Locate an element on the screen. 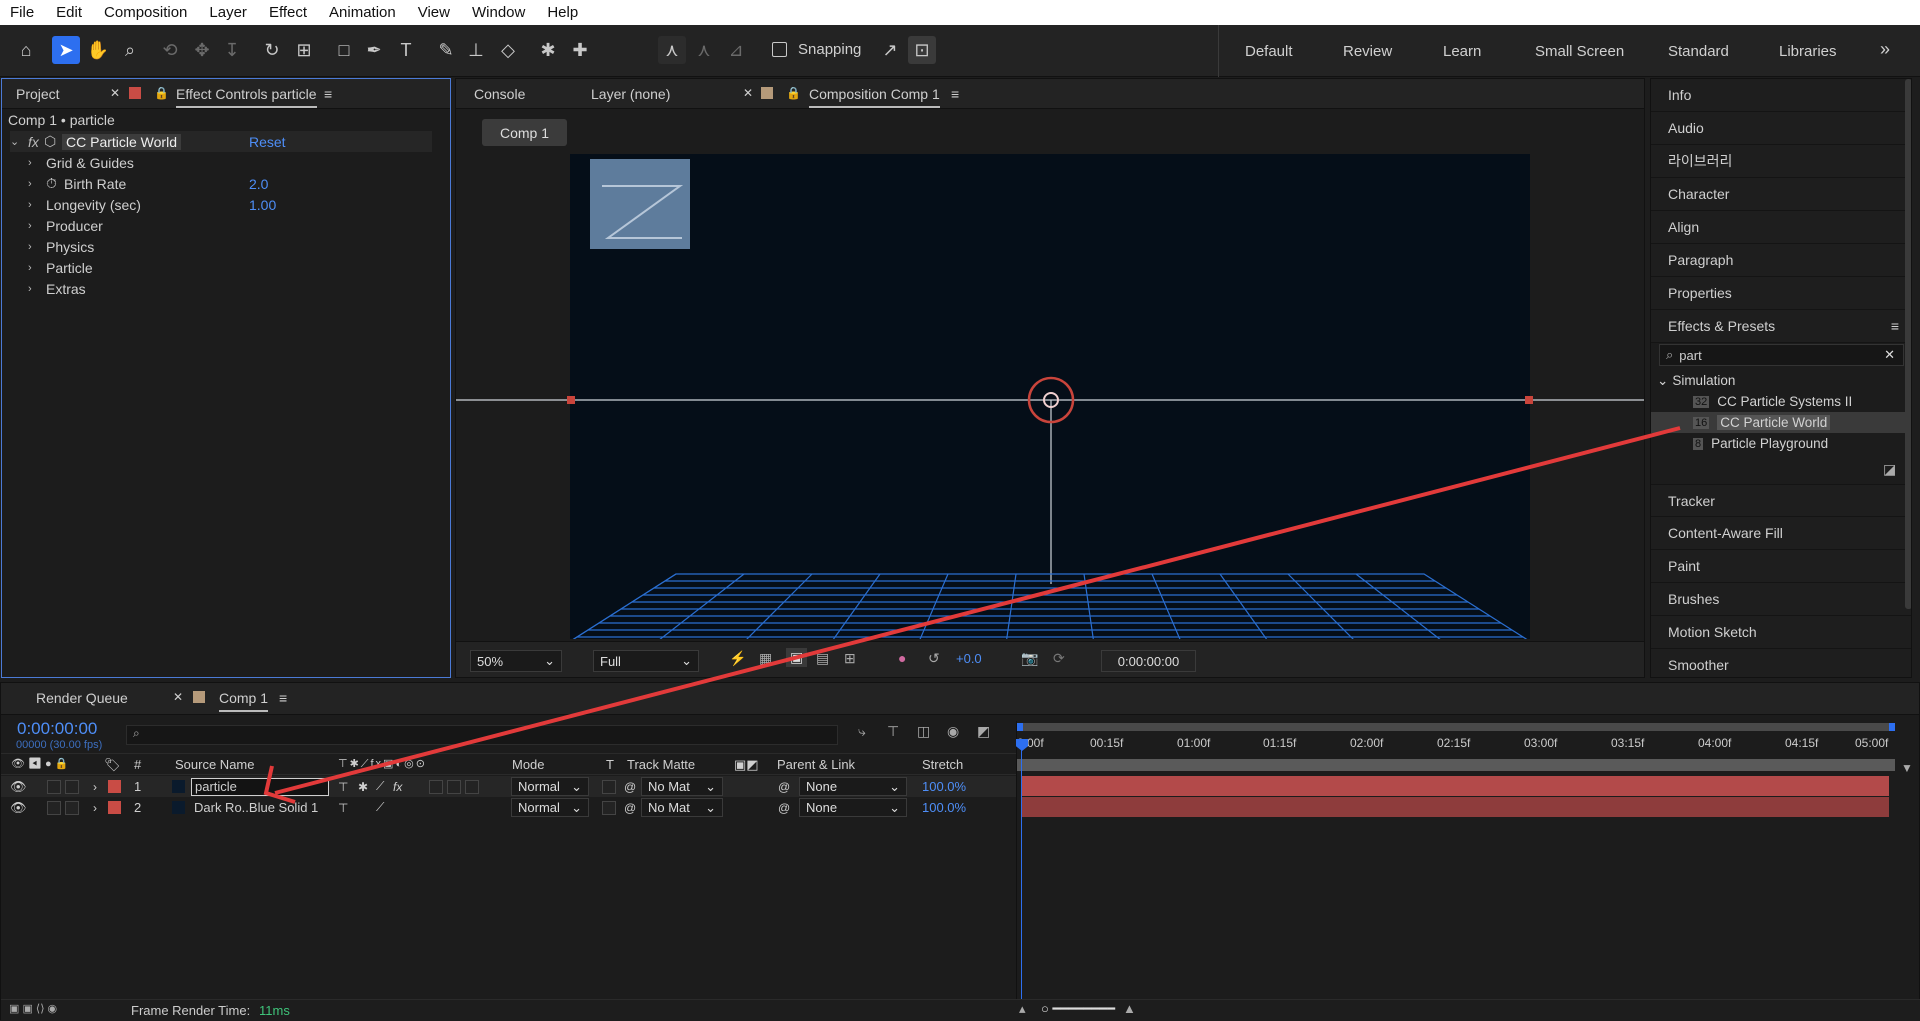  panel-brushes: Brushes is located at coordinates (1781, 599).